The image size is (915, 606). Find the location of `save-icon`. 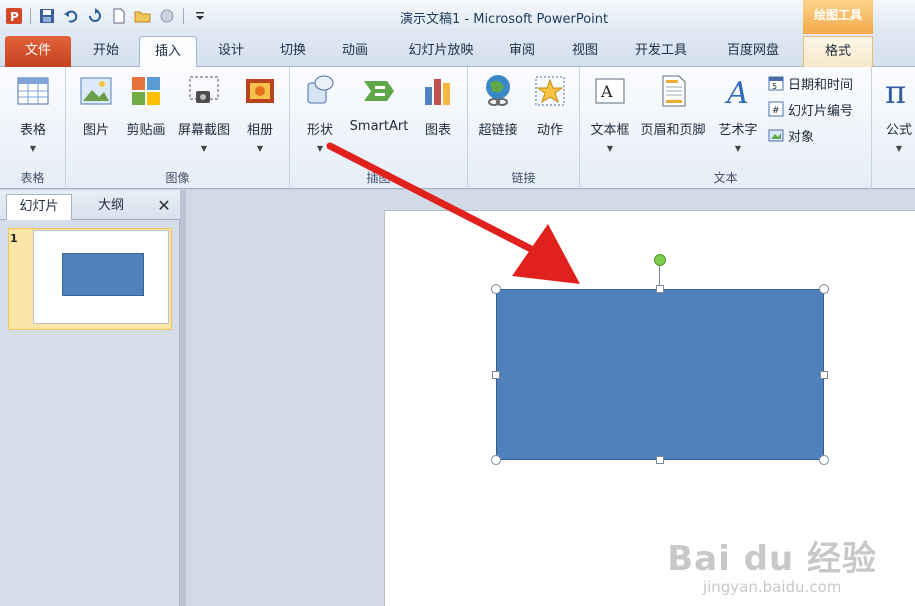

save-icon is located at coordinates (47, 16).